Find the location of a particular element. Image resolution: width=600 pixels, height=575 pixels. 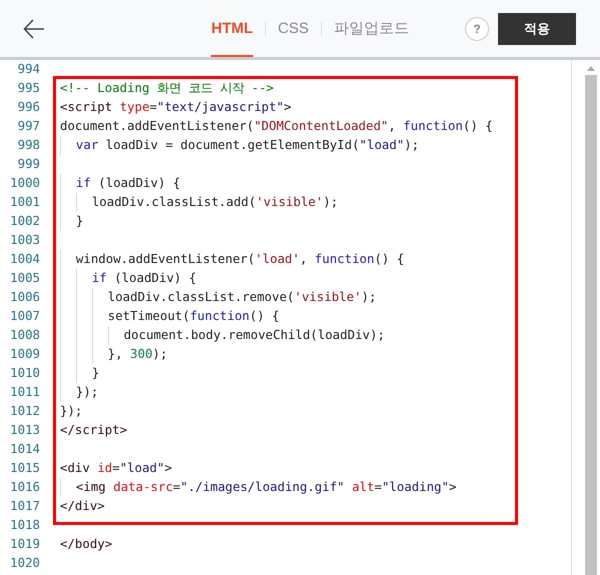

line-number: 997 is located at coordinates (28, 126).